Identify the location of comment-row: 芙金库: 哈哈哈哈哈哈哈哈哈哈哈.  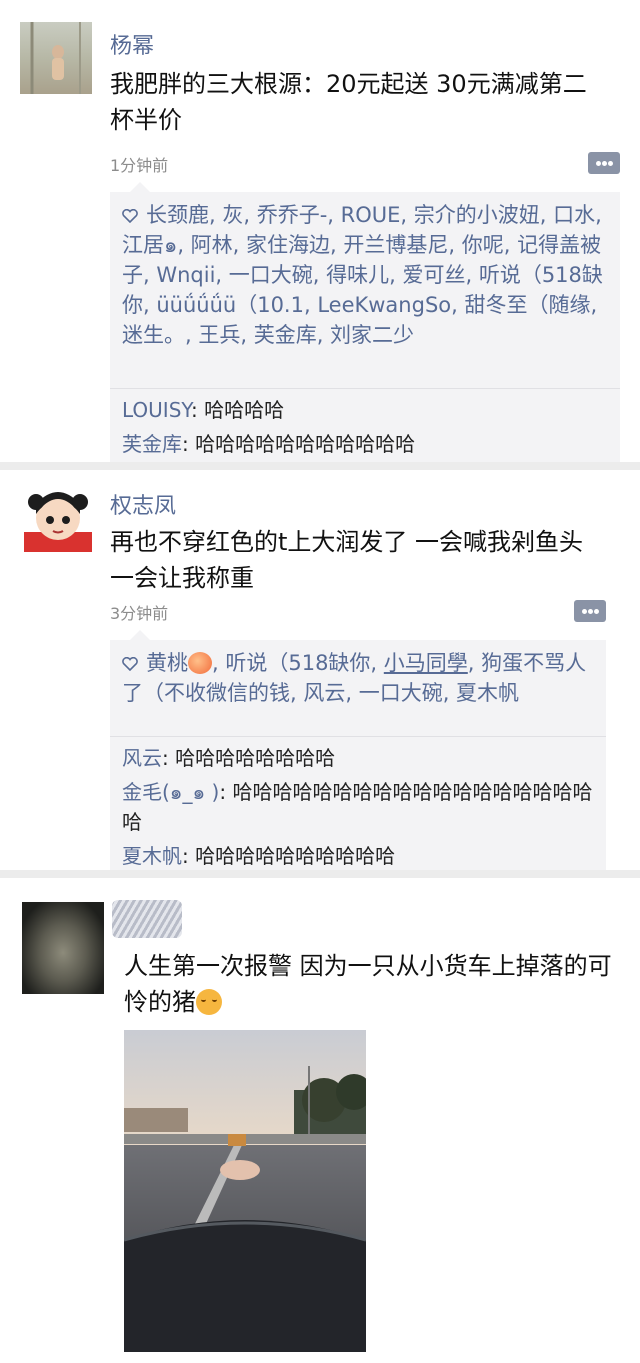
(365, 444).